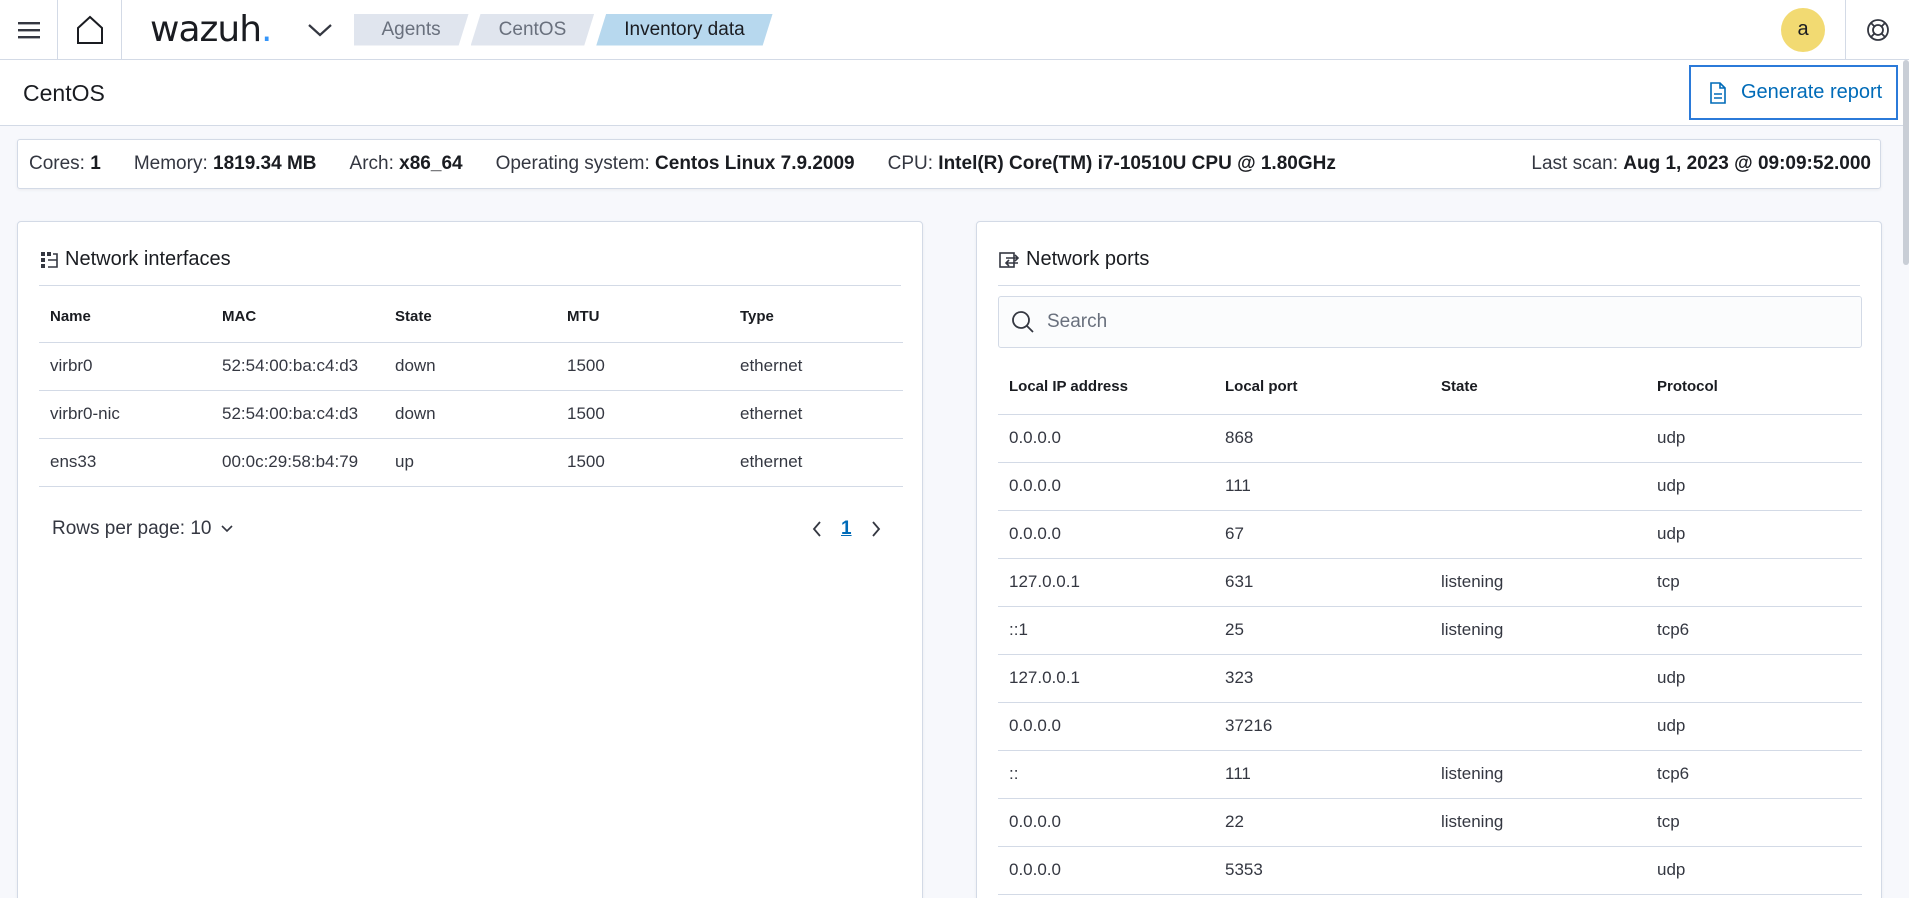 The image size is (1909, 898). I want to click on breadcrumb-inventory-data: Inventory data, so click(684, 30).